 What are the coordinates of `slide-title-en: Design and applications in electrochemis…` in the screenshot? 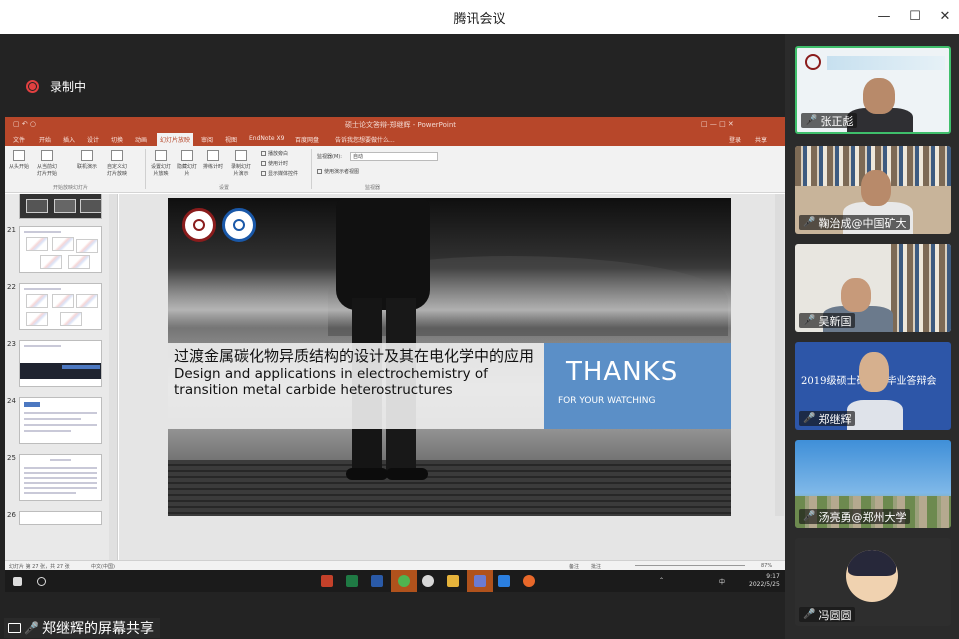 It's located at (331, 382).